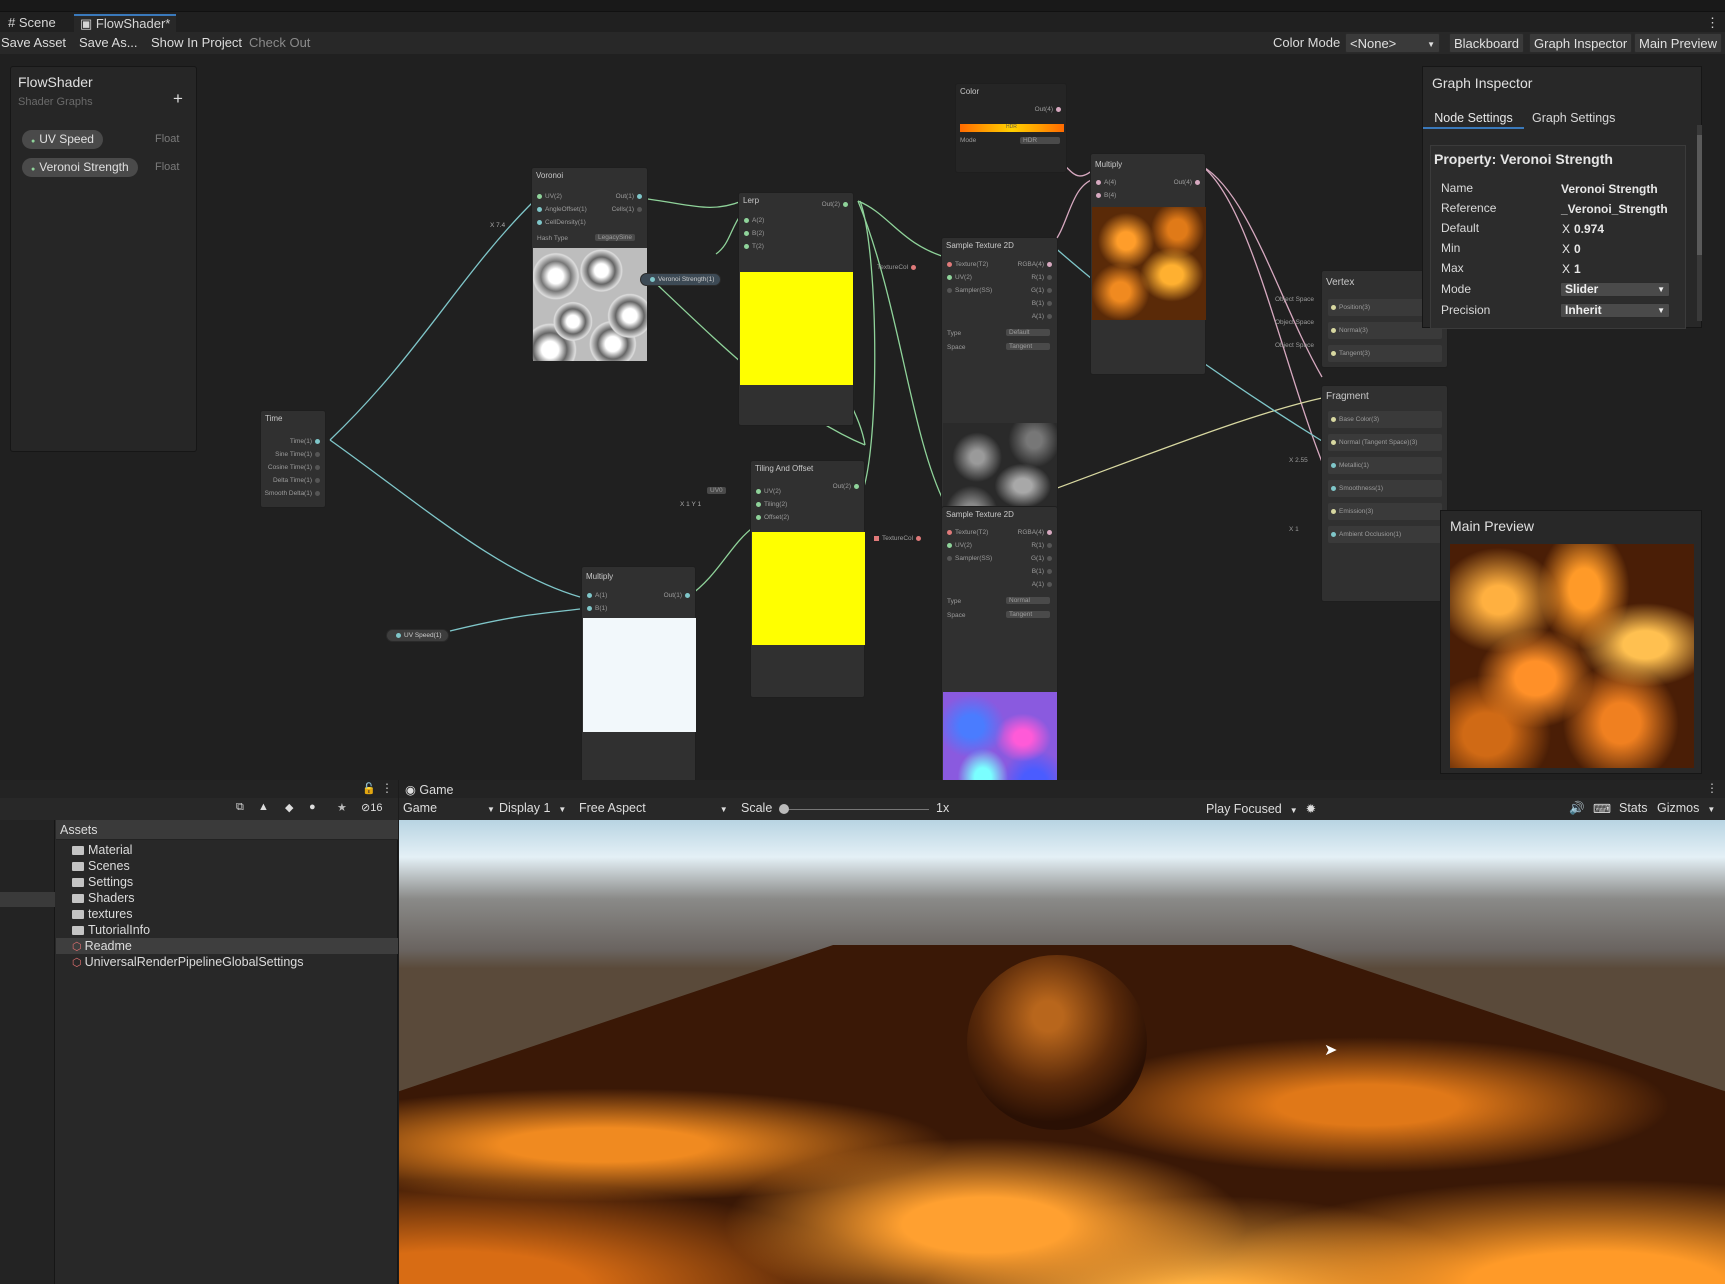 This screenshot has height=1284, width=1725. Describe the element at coordinates (279, 42) in the screenshot. I see `check-out-button: Check Out` at that location.